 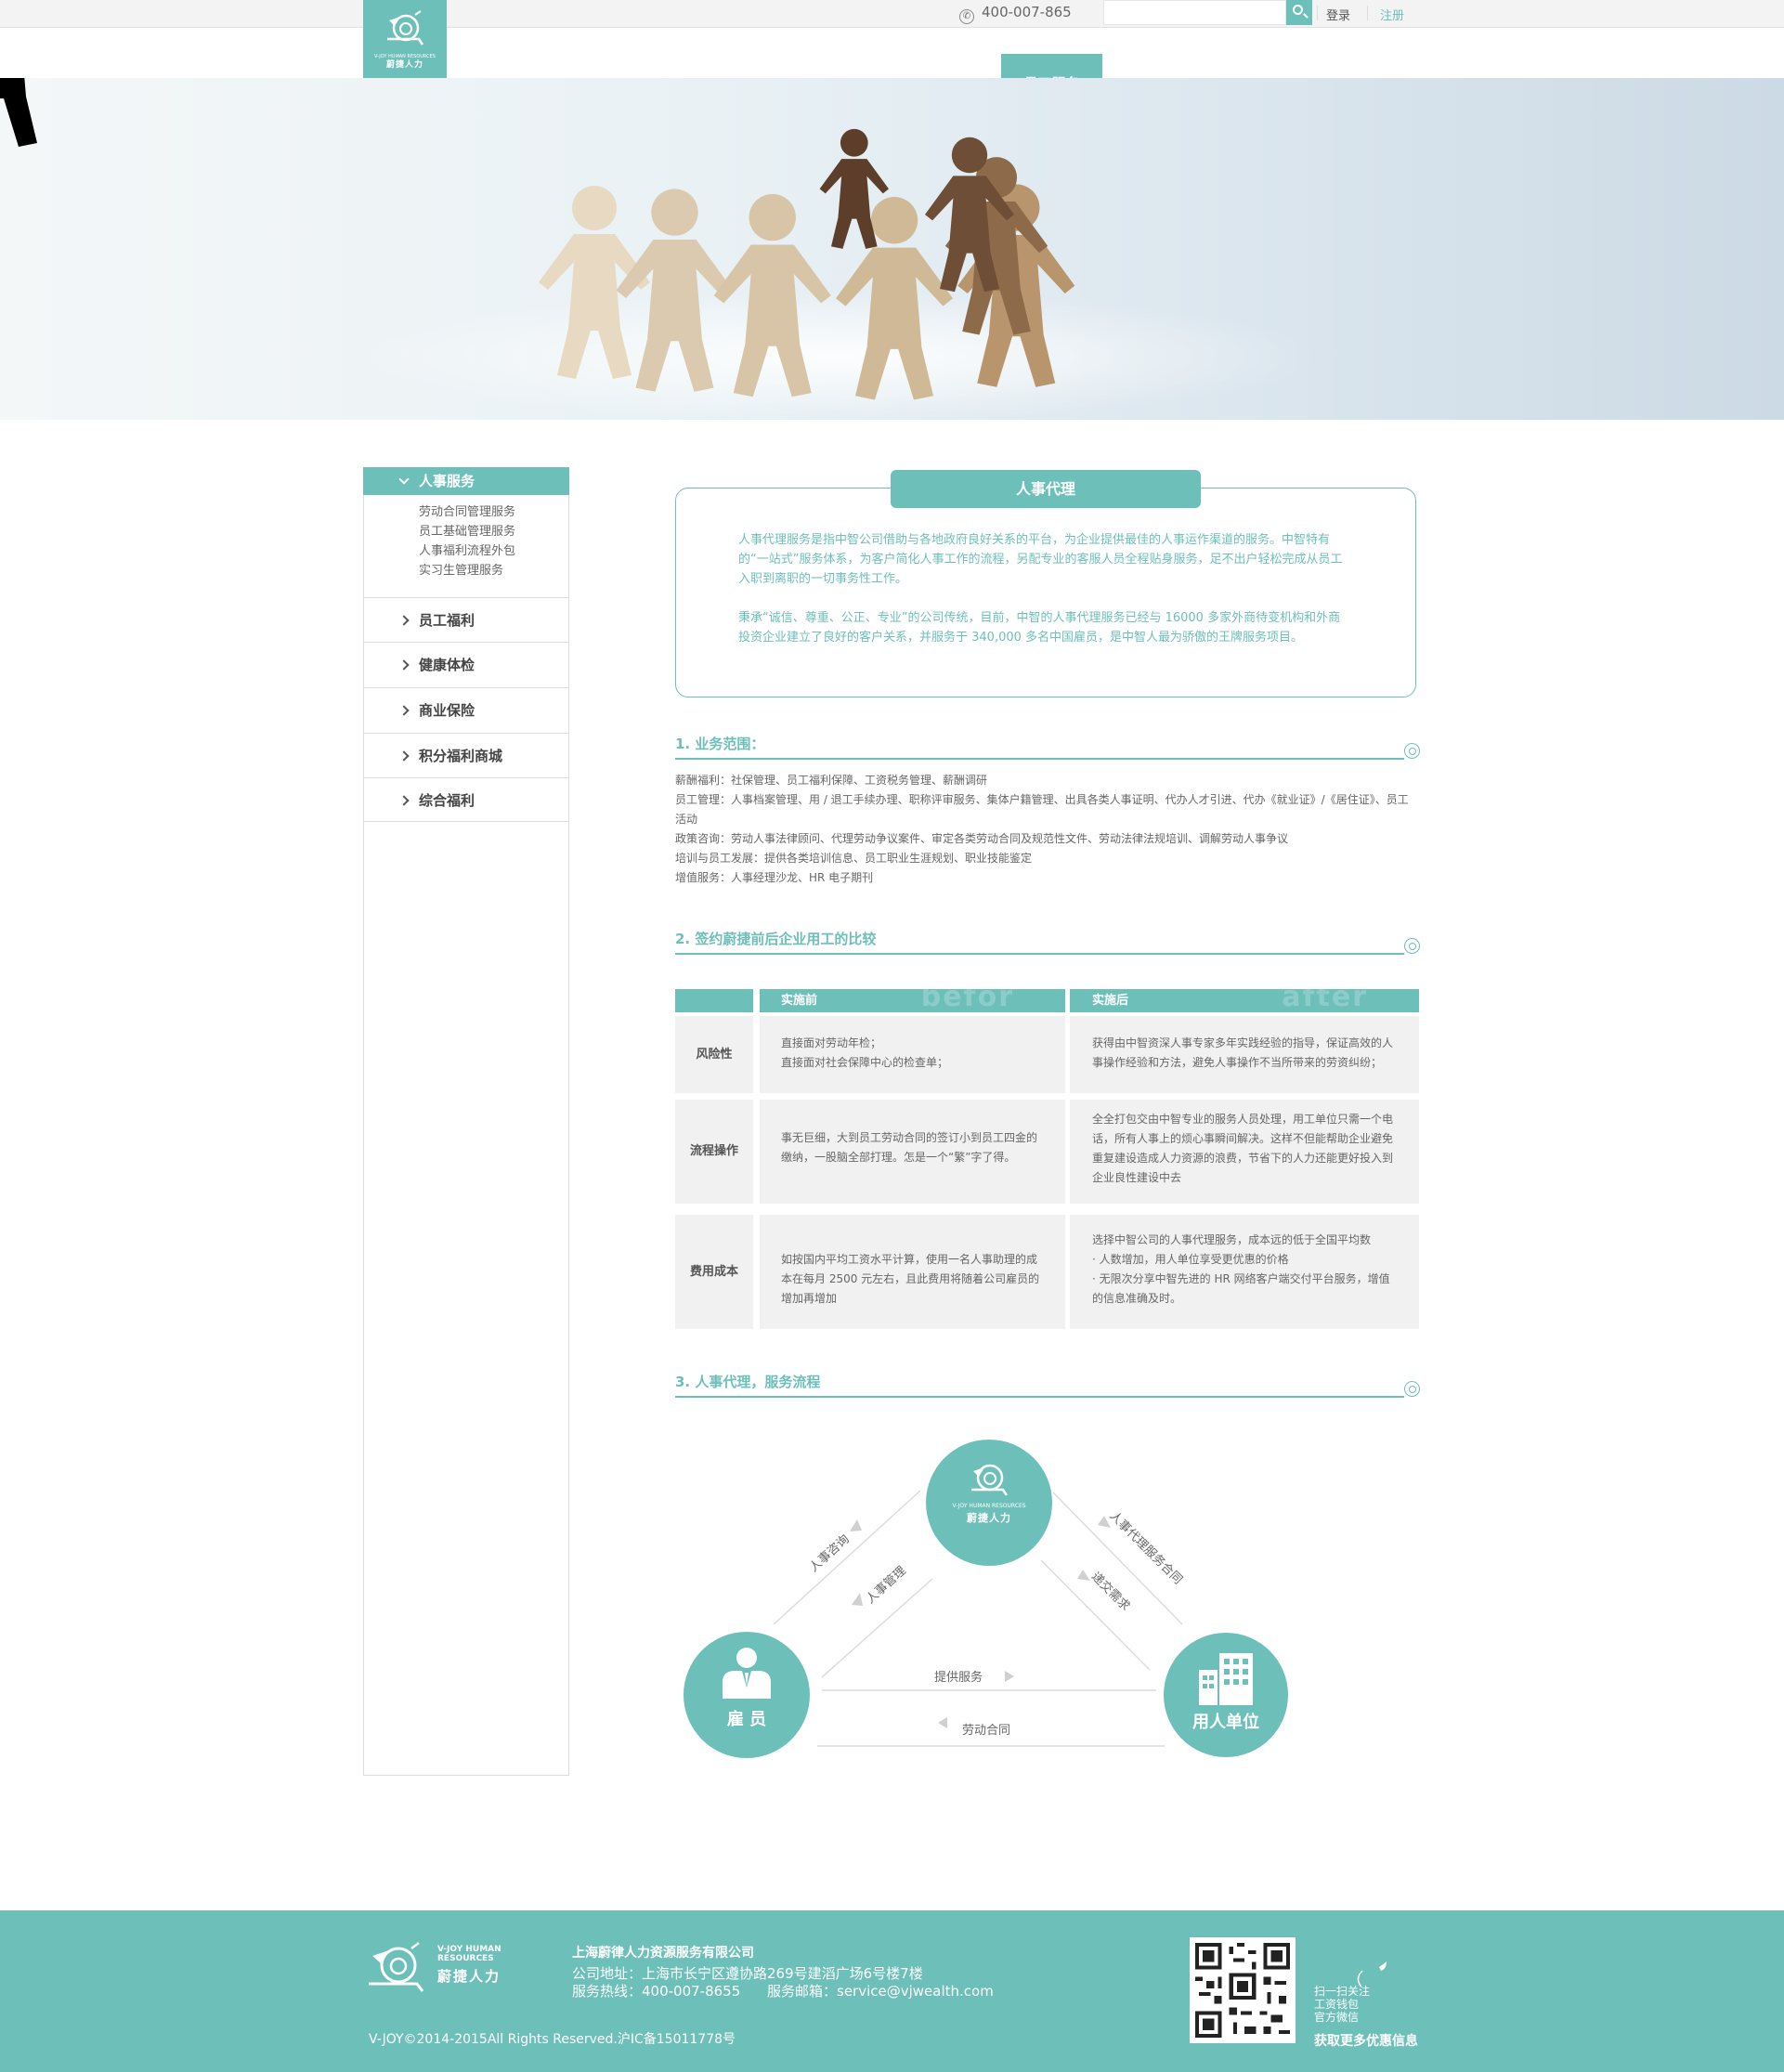 I want to click on footer-address: 公司地址：上海市长宁区遵协路269号建滔广场6号楼7楼, so click(x=747, y=1973).